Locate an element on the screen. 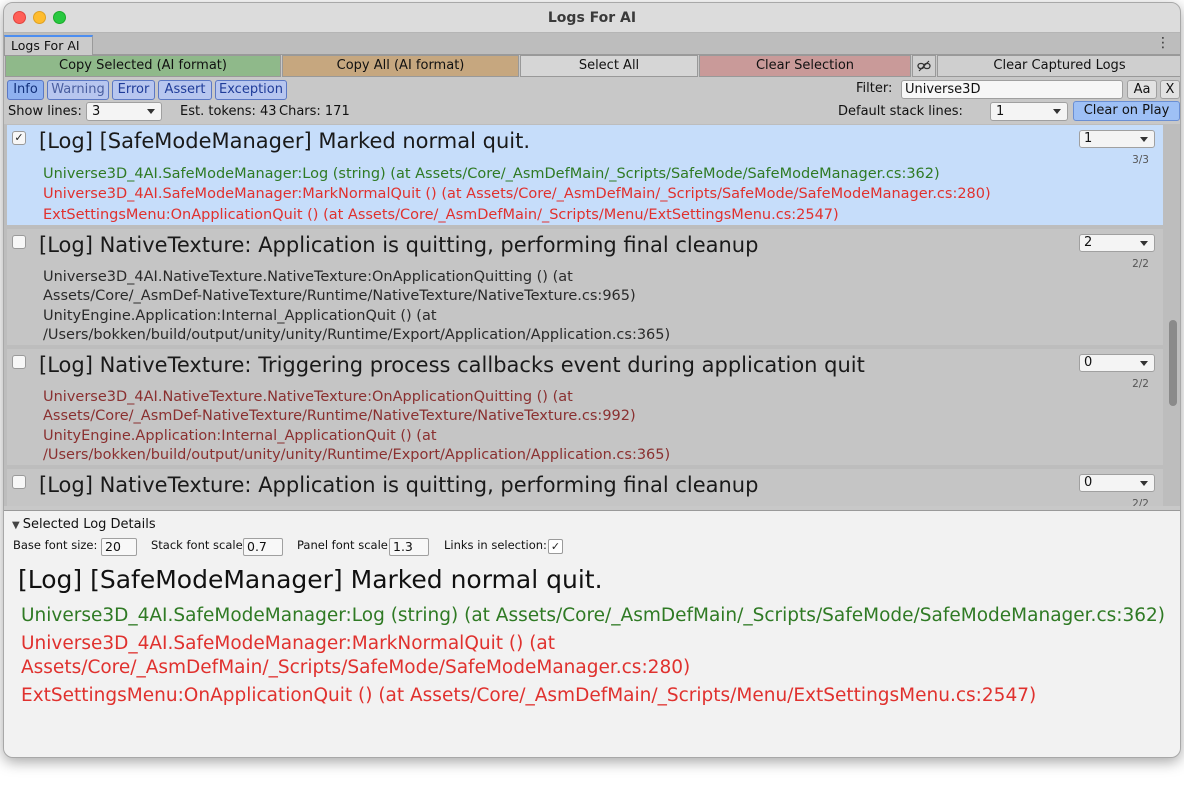  clear-selection-button: Clear Selection is located at coordinates (805, 66).